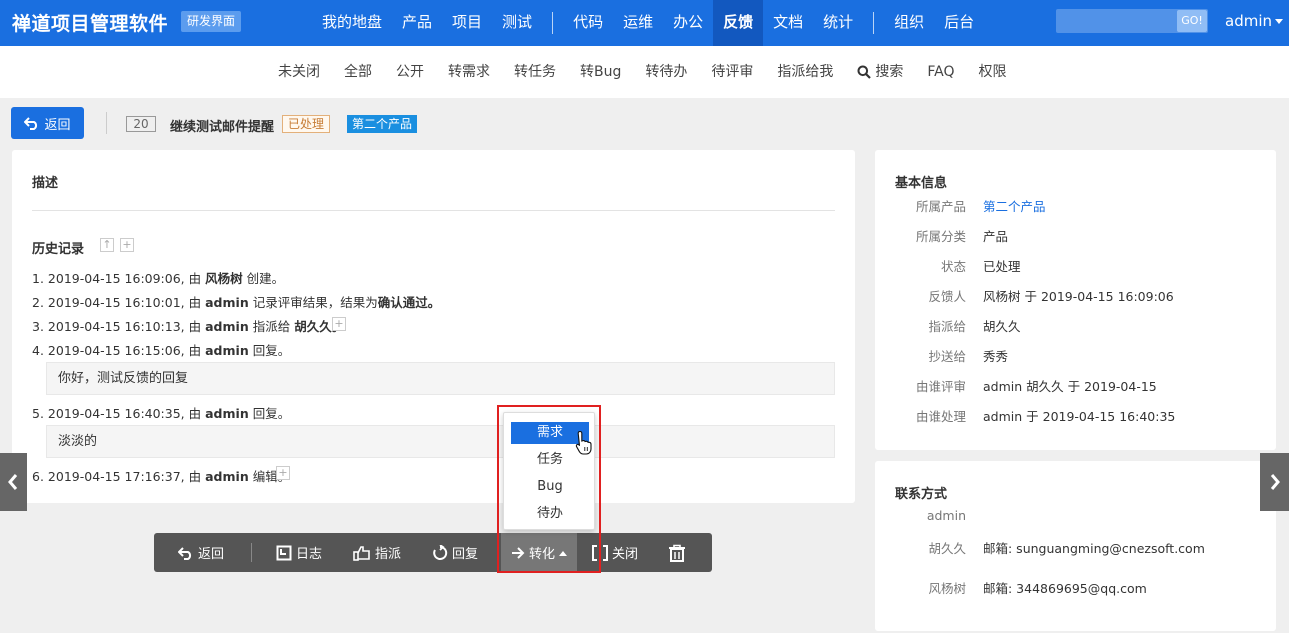 The height and width of the screenshot is (633, 1289). I want to click on info-label: 所属分类, so click(940, 236).